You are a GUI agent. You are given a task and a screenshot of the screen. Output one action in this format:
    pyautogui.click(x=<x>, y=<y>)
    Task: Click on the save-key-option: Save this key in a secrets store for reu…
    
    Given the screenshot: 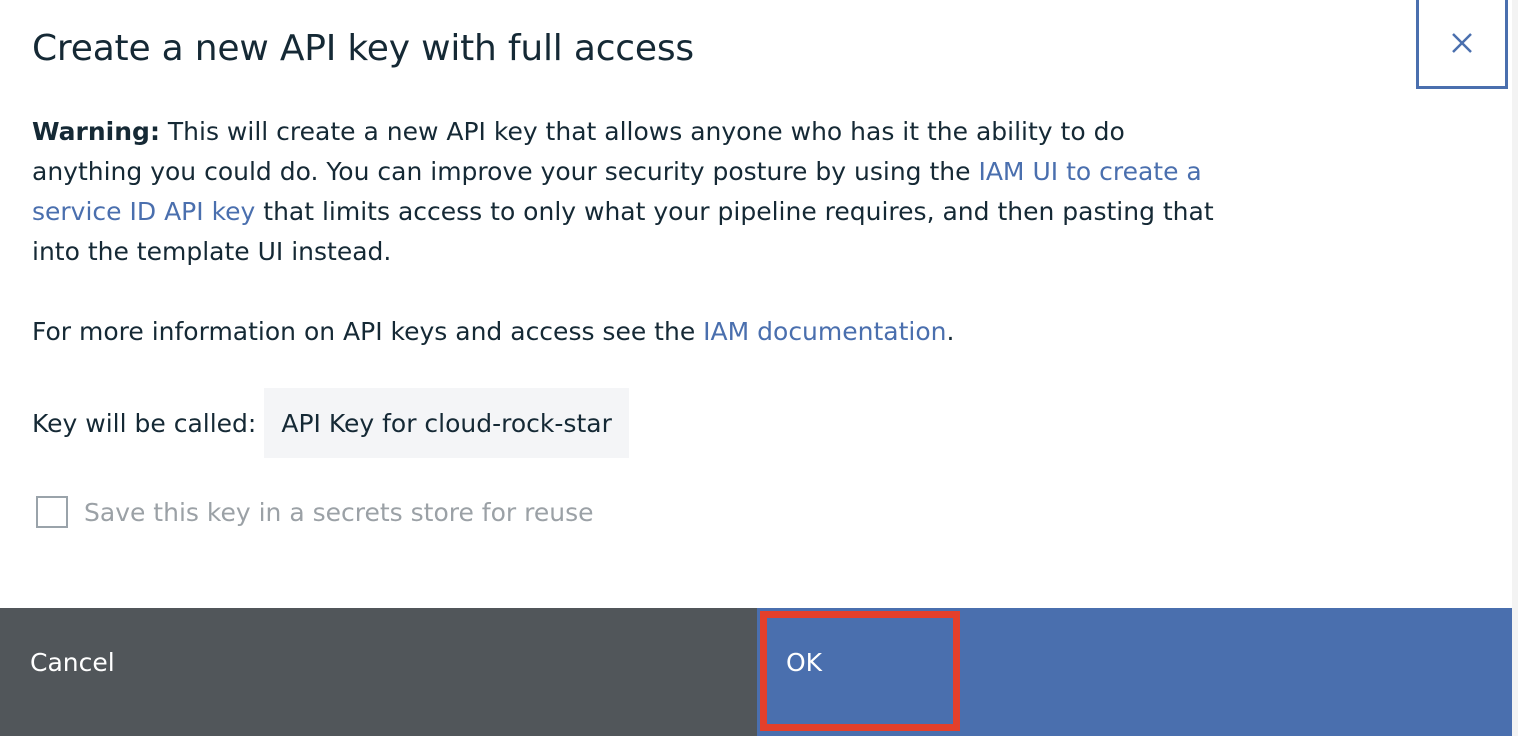 What is the action you would take?
    pyautogui.click(x=315, y=512)
    